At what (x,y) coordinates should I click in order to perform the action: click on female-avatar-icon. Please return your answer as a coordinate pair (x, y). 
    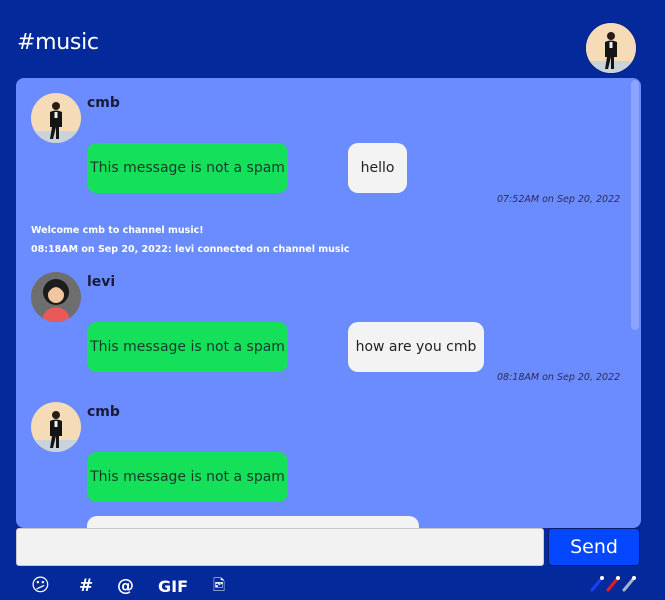
    Looking at the image, I should click on (56, 297).